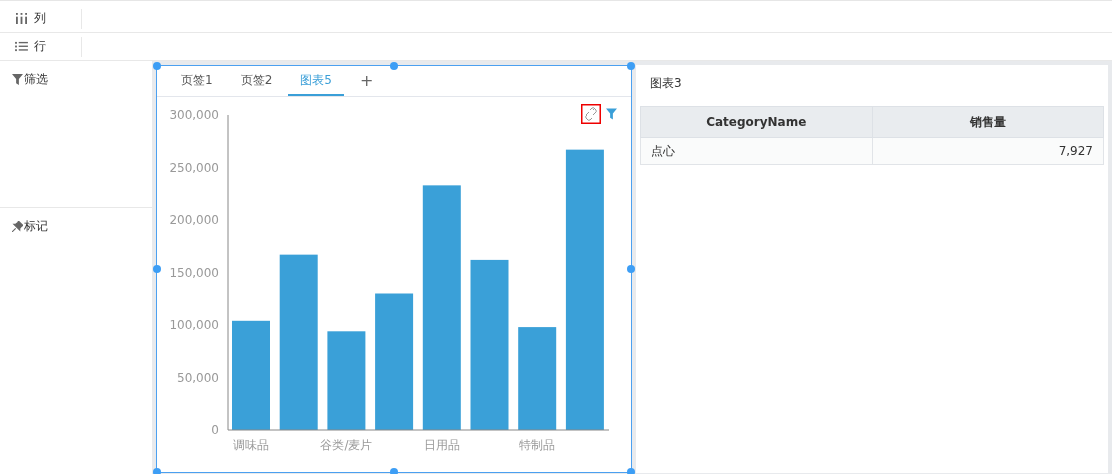 This screenshot has height=474, width=1112. Describe the element at coordinates (194, 325) in the screenshot. I see `y-tick-label: 100,000` at that location.